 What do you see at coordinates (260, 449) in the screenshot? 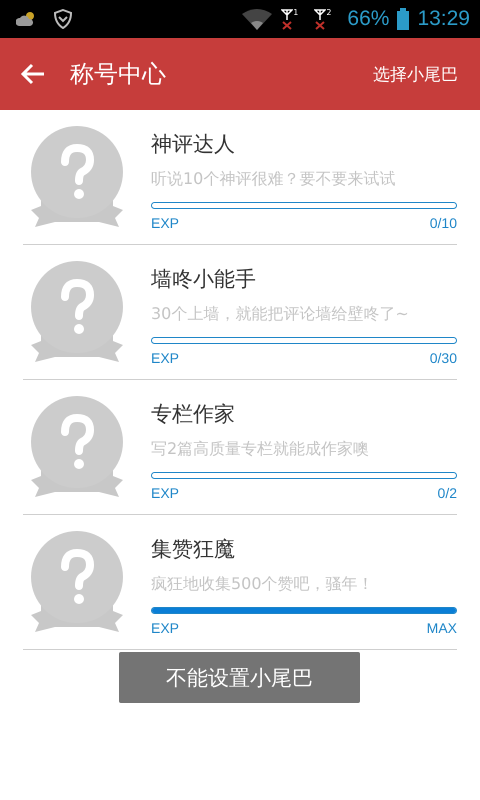
I see `title-description: 写2篇高质量专栏就能成作家噢` at bounding box center [260, 449].